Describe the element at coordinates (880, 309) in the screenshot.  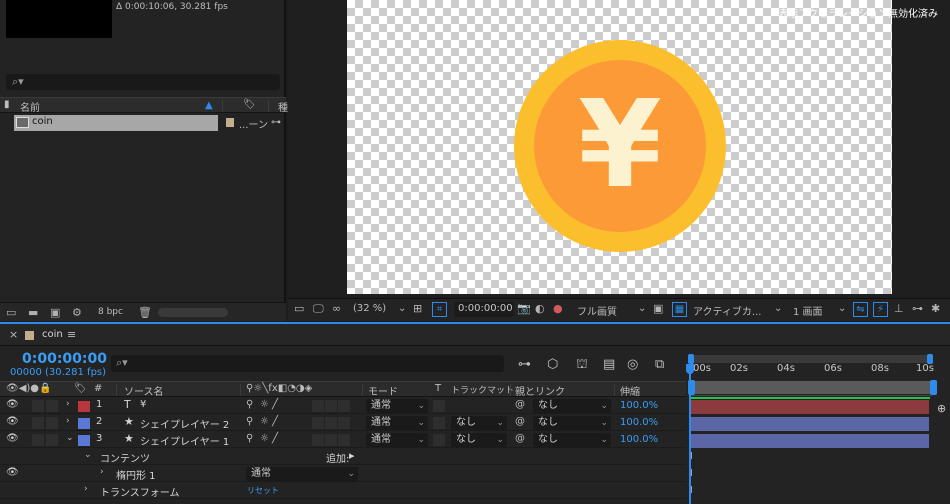
I see `fast-preview-icon: ⚡` at that location.